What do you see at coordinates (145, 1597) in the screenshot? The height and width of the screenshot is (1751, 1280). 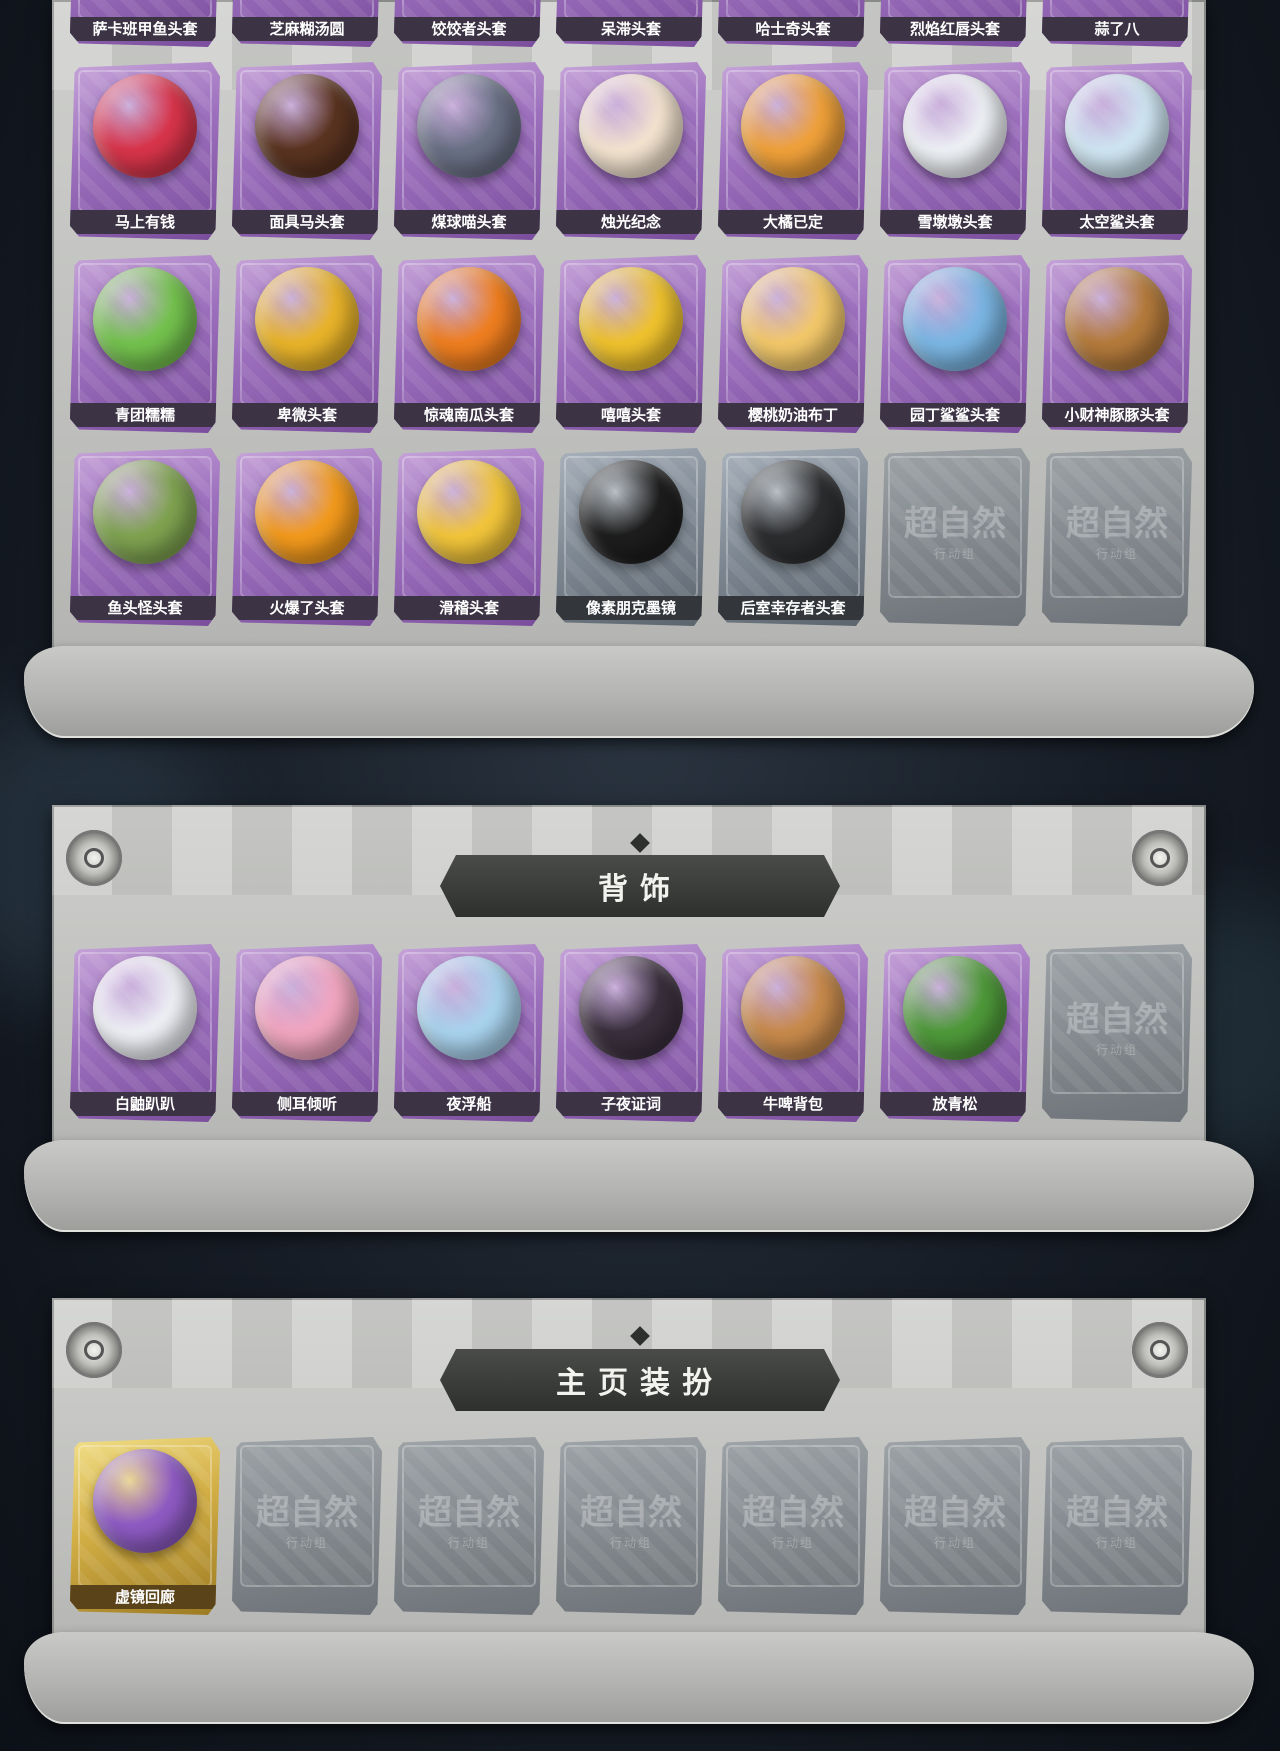 I see `item-name: 虚镜回廊` at bounding box center [145, 1597].